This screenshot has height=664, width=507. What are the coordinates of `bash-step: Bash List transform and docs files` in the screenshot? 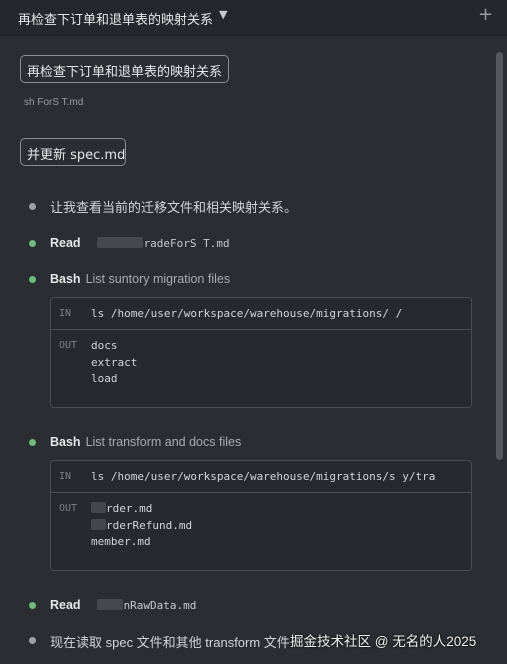 It's located at (145, 441).